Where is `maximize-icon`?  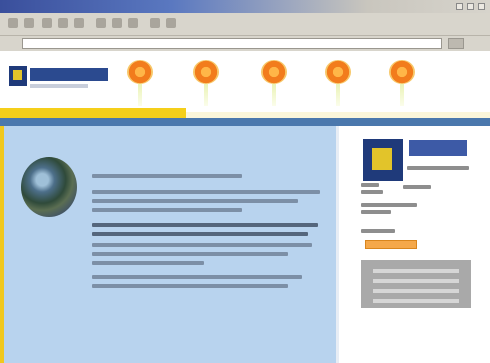
maximize-icon is located at coordinates (470, 6).